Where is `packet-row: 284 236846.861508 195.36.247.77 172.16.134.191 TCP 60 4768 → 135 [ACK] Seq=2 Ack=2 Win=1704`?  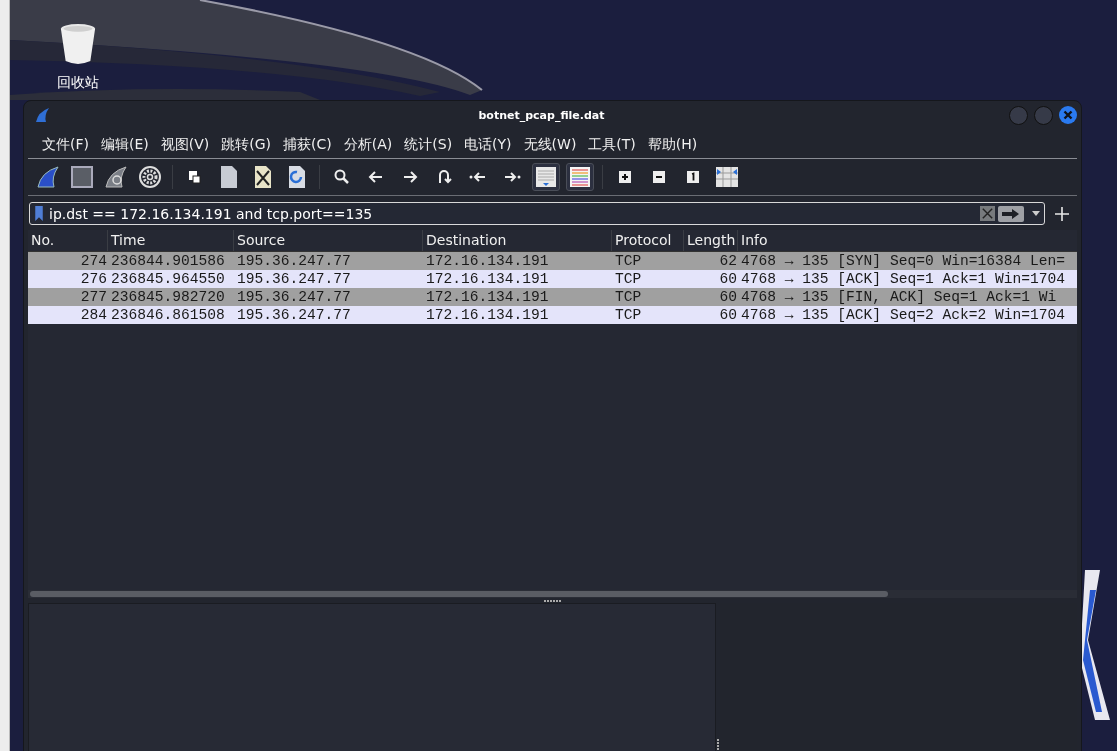
packet-row: 284 236846.861508 195.36.247.77 172.16.134.191 TCP 60 4768 → 135 [ACK] Seq=2 Ack=2 Win=1704 is located at coordinates (552, 315).